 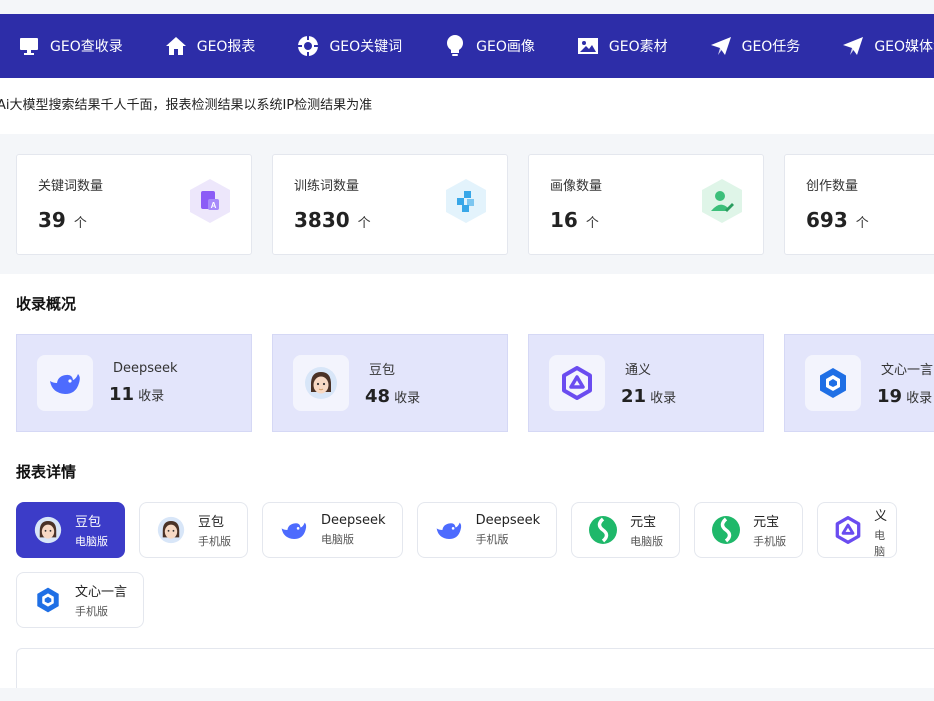 What do you see at coordinates (626, 530) in the screenshot?
I see `report-tab-yuanbao-desktop: 元宝 电脑版` at bounding box center [626, 530].